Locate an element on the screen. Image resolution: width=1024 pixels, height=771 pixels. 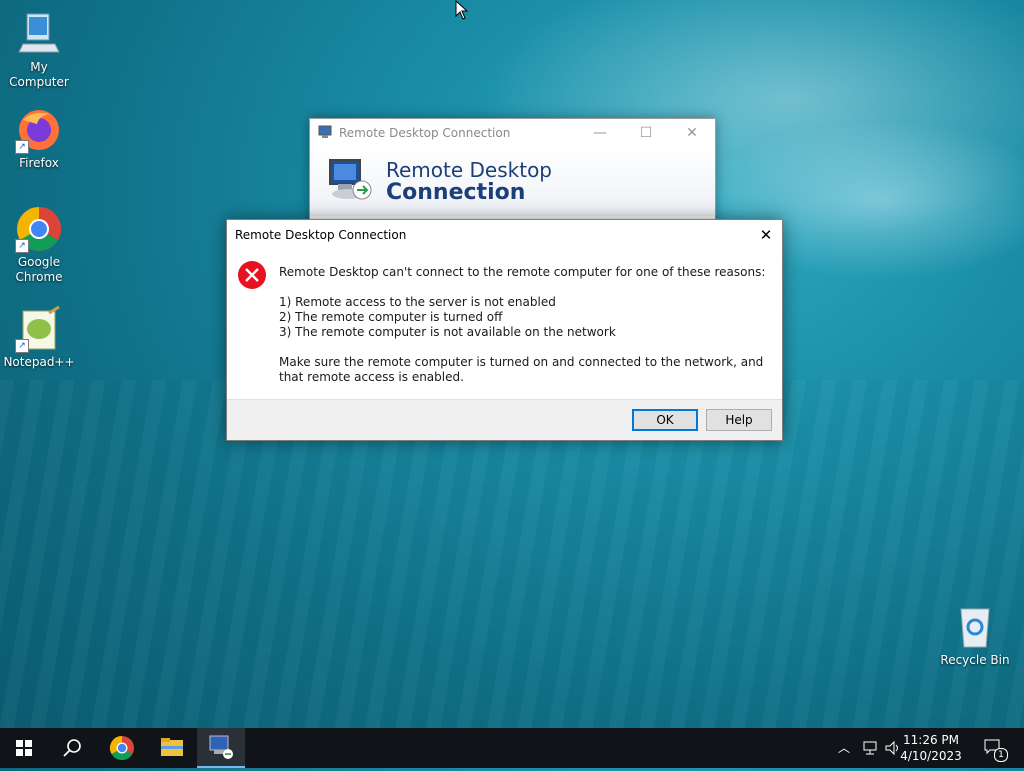
taskbar: ︿ 11:26 PM 4/10/2023 1 is located at coordinates (512, 748).